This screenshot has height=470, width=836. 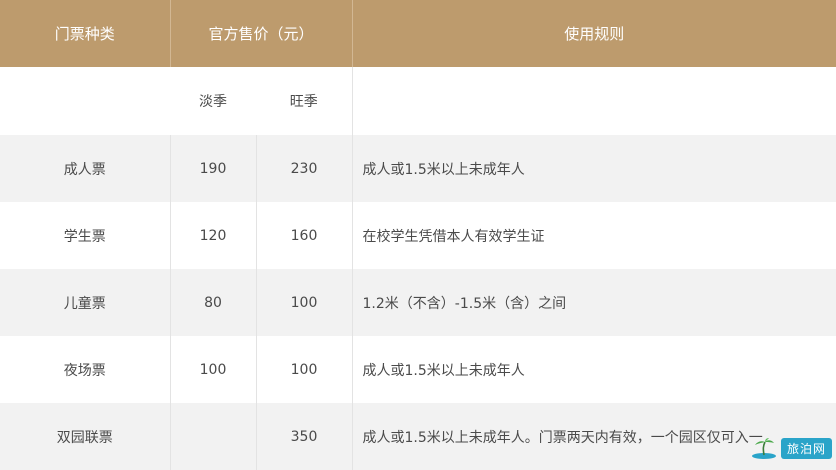 What do you see at coordinates (764, 448) in the screenshot?
I see `palm-island-logo-icon` at bounding box center [764, 448].